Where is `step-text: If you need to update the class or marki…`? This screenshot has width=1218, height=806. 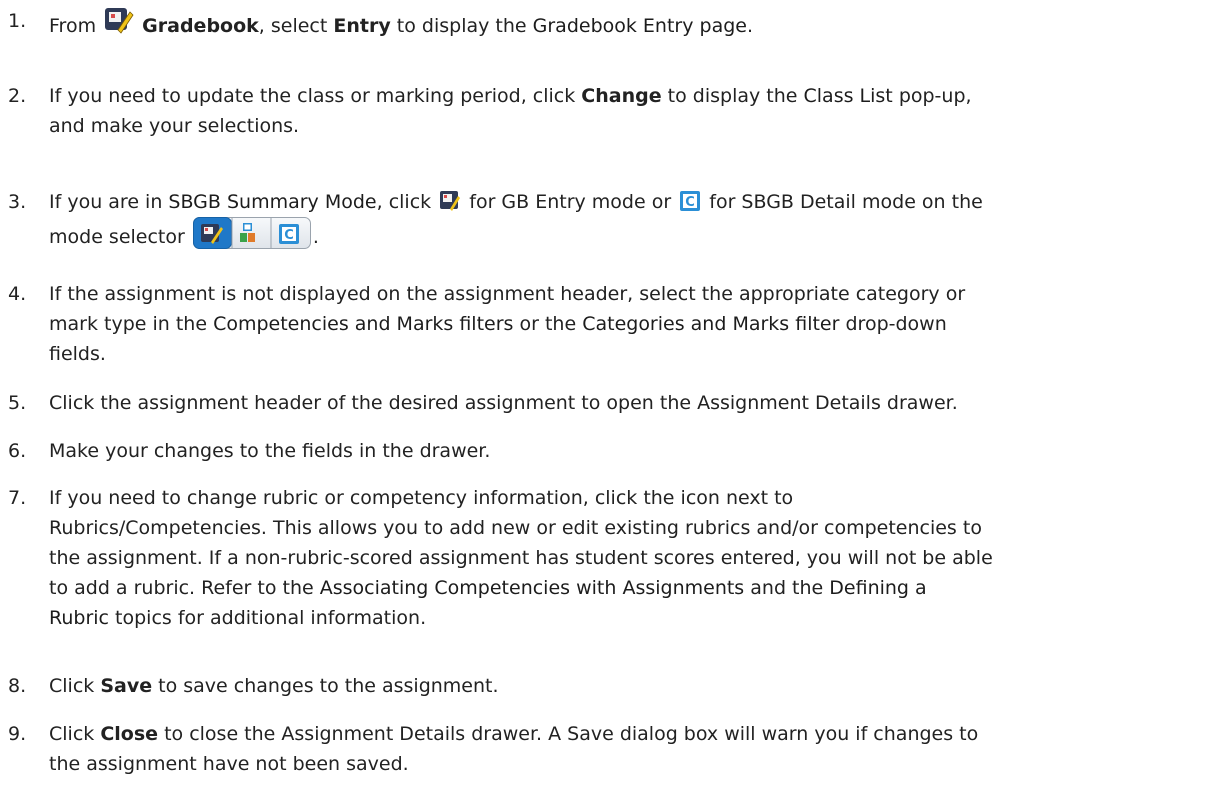 step-text: If you need to update the class or marki… is located at coordinates (510, 111).